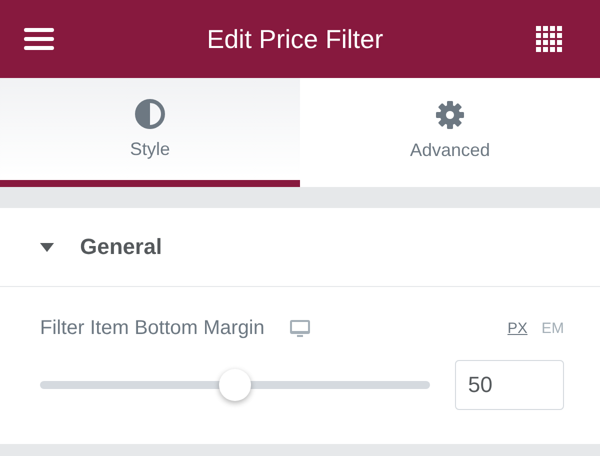 Image resolution: width=600 pixels, height=456 pixels. Describe the element at coordinates (509, 385) in the screenshot. I see `number-field: 50` at that location.